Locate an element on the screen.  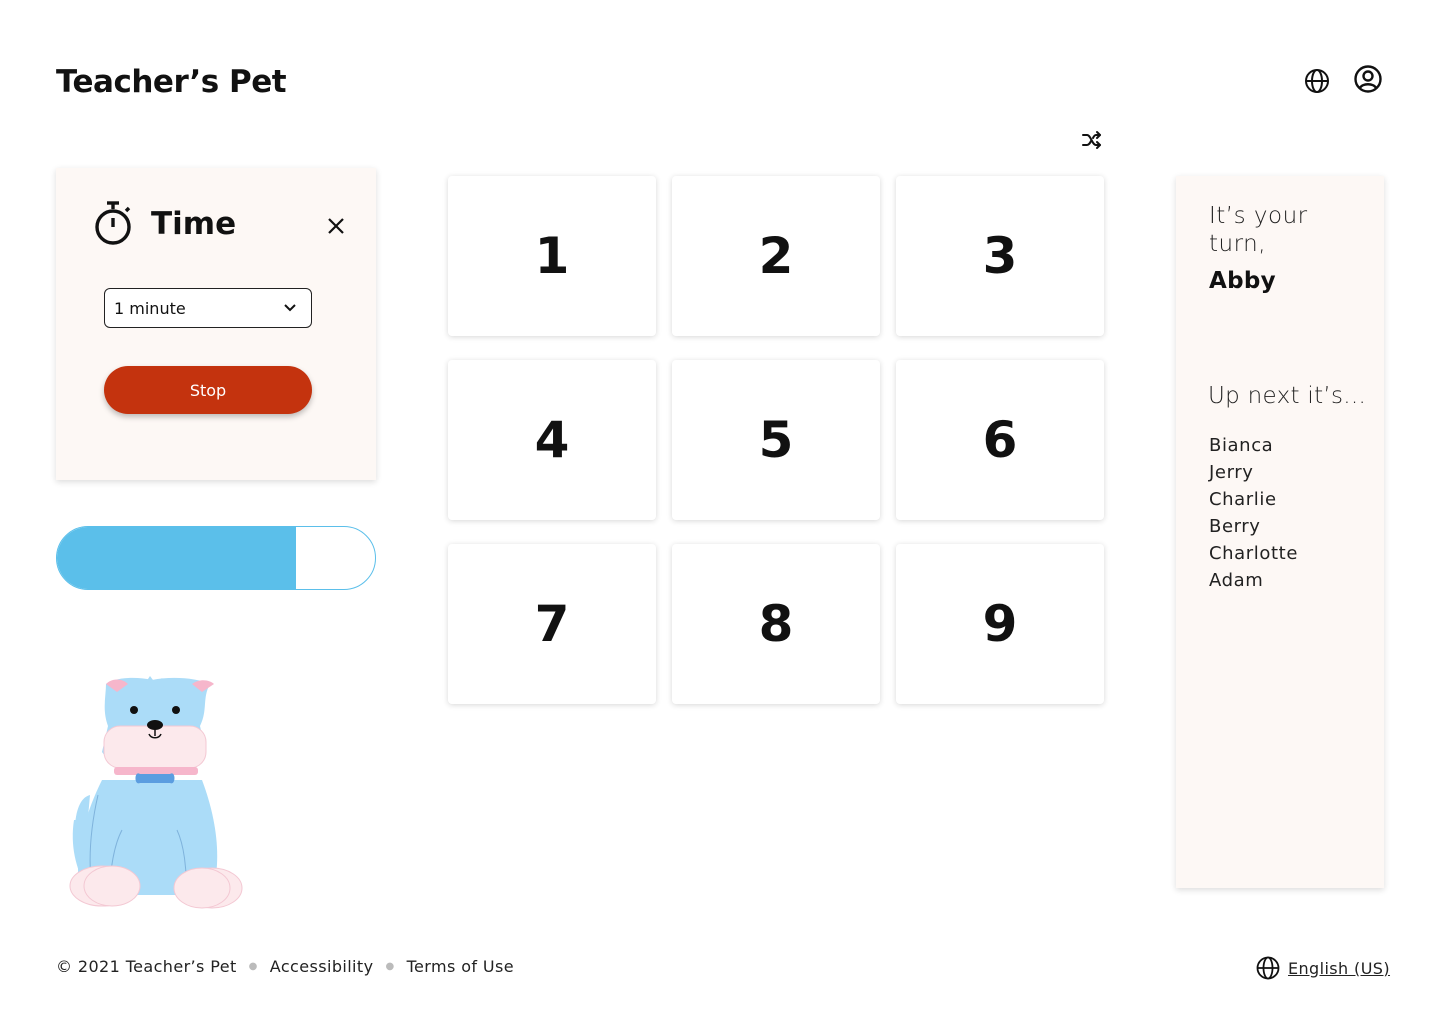
language-selector: English (US) is located at coordinates (1323, 968).